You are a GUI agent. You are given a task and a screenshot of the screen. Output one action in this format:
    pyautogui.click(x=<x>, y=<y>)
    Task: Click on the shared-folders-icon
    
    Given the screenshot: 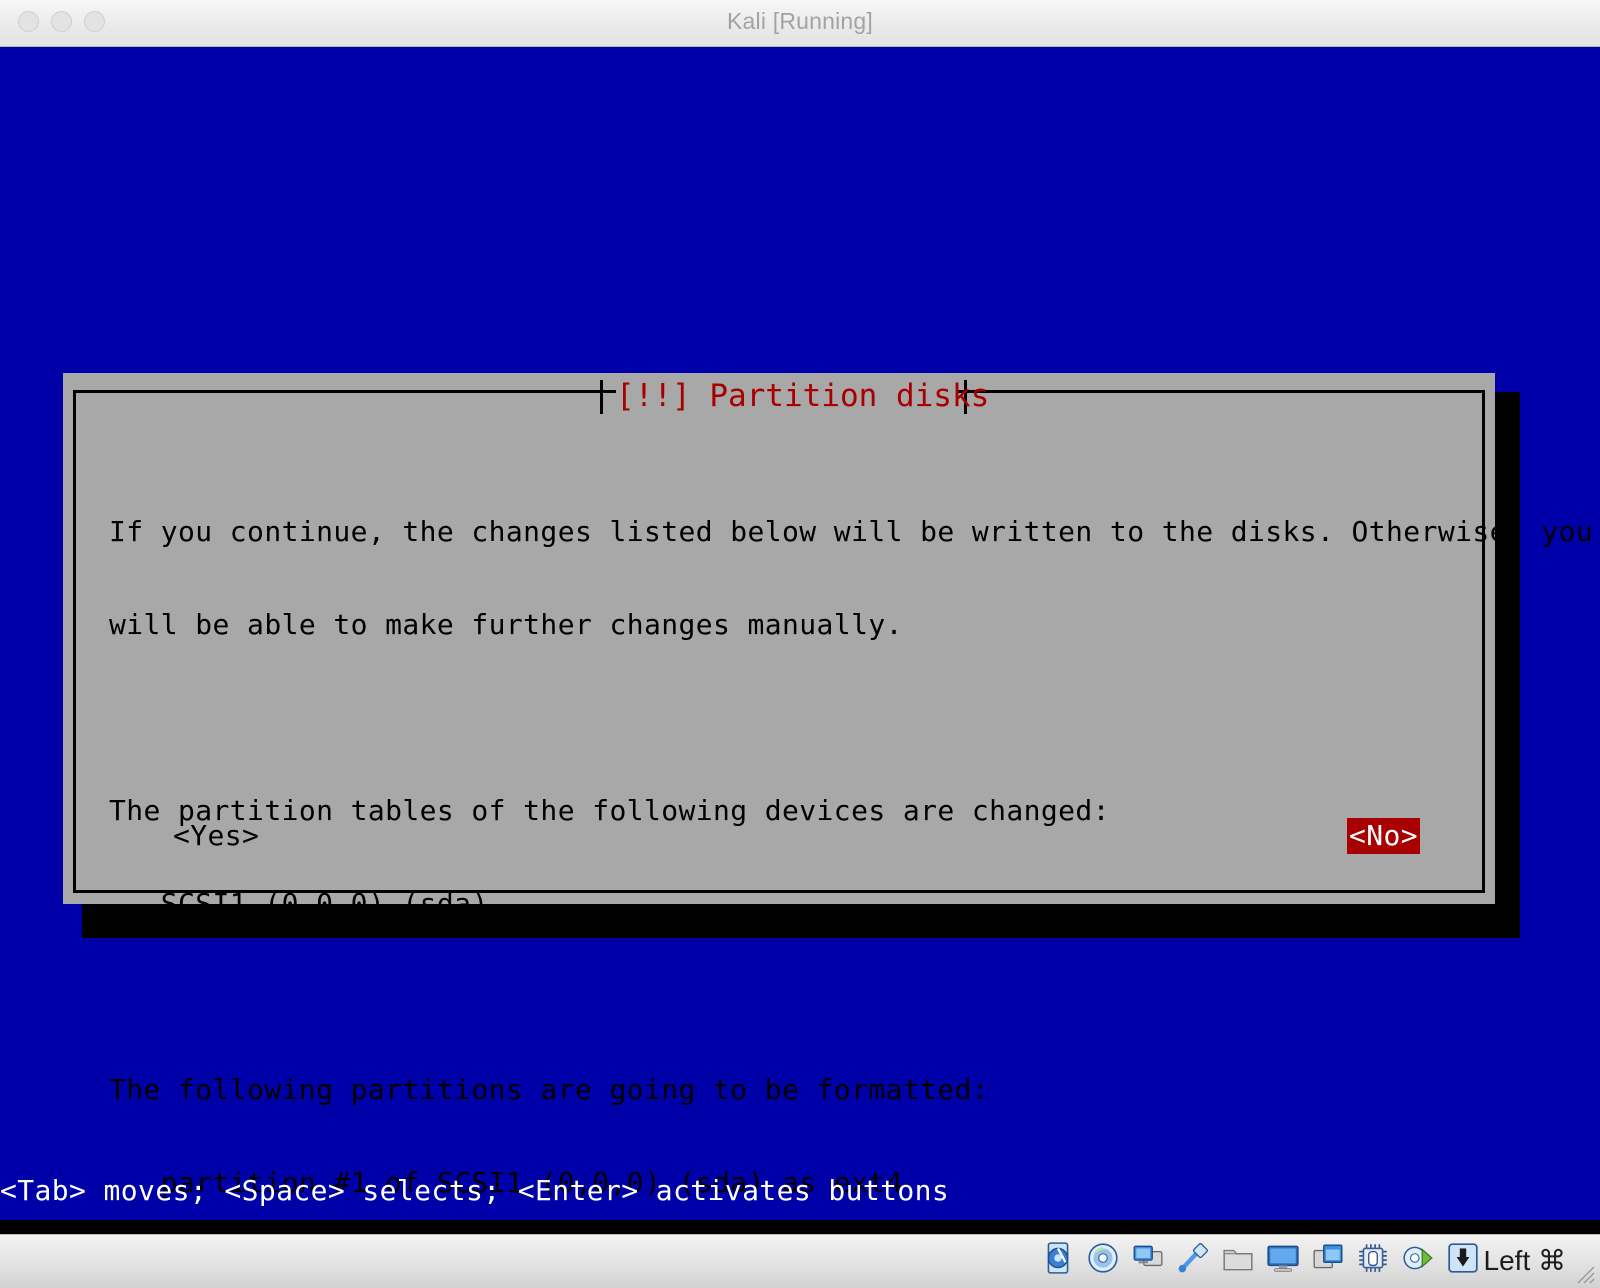 What is the action you would take?
    pyautogui.click(x=1238, y=1258)
    